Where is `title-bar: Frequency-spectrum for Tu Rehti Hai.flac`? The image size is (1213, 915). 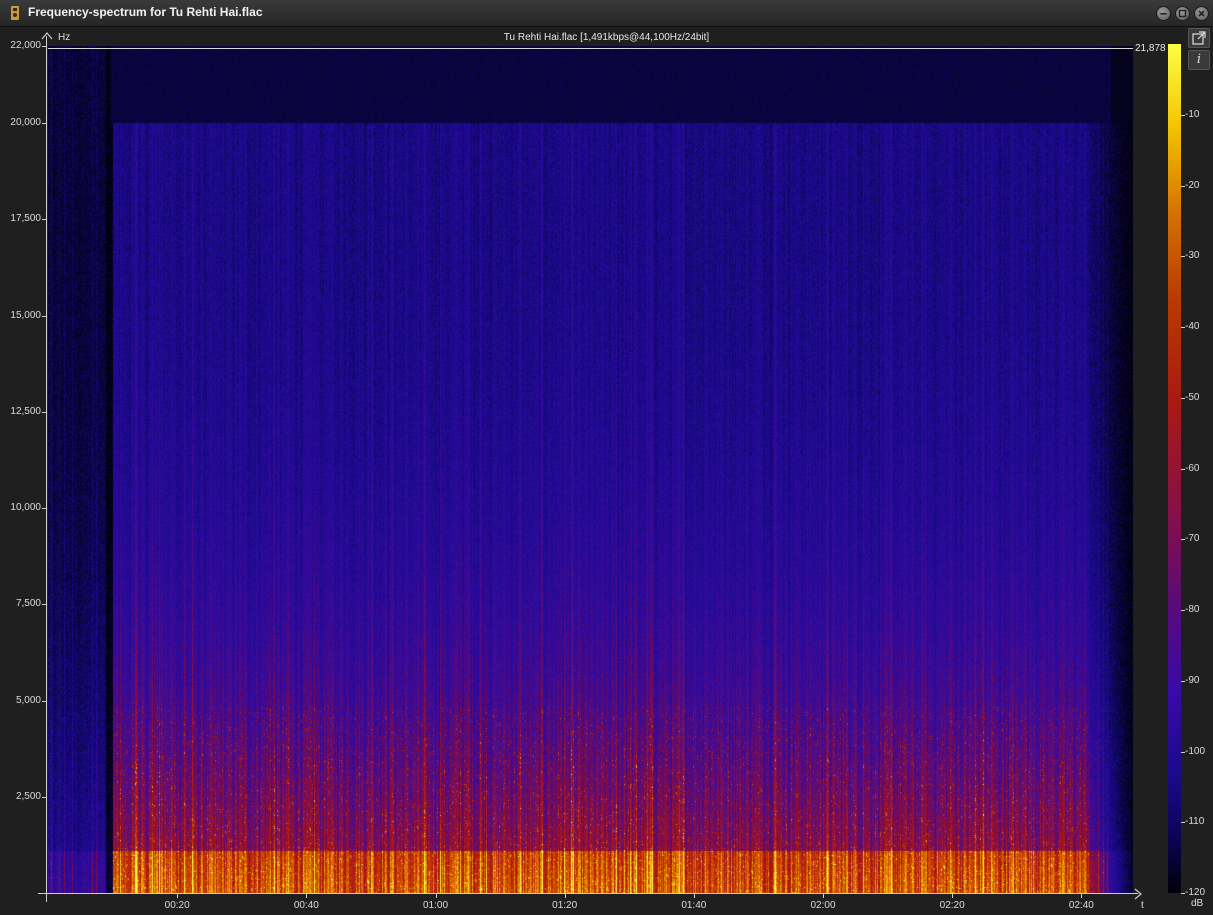 title-bar: Frequency-spectrum for Tu Rehti Hai.flac is located at coordinates (606, 13).